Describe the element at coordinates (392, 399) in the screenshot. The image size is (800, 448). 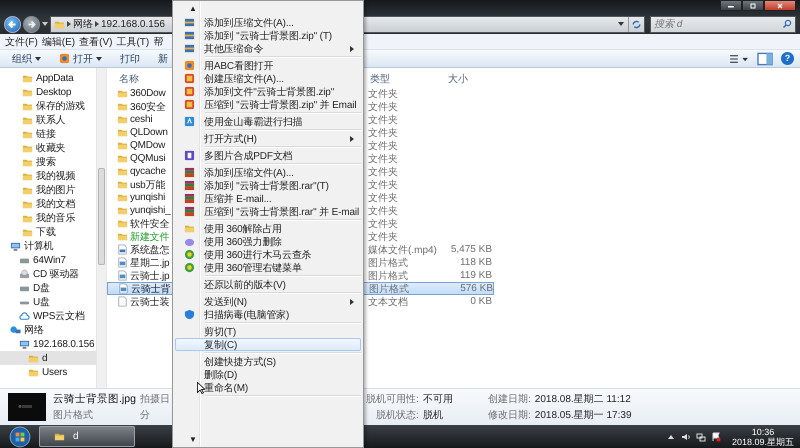
I see `property-label: 脱机可用性:` at that location.